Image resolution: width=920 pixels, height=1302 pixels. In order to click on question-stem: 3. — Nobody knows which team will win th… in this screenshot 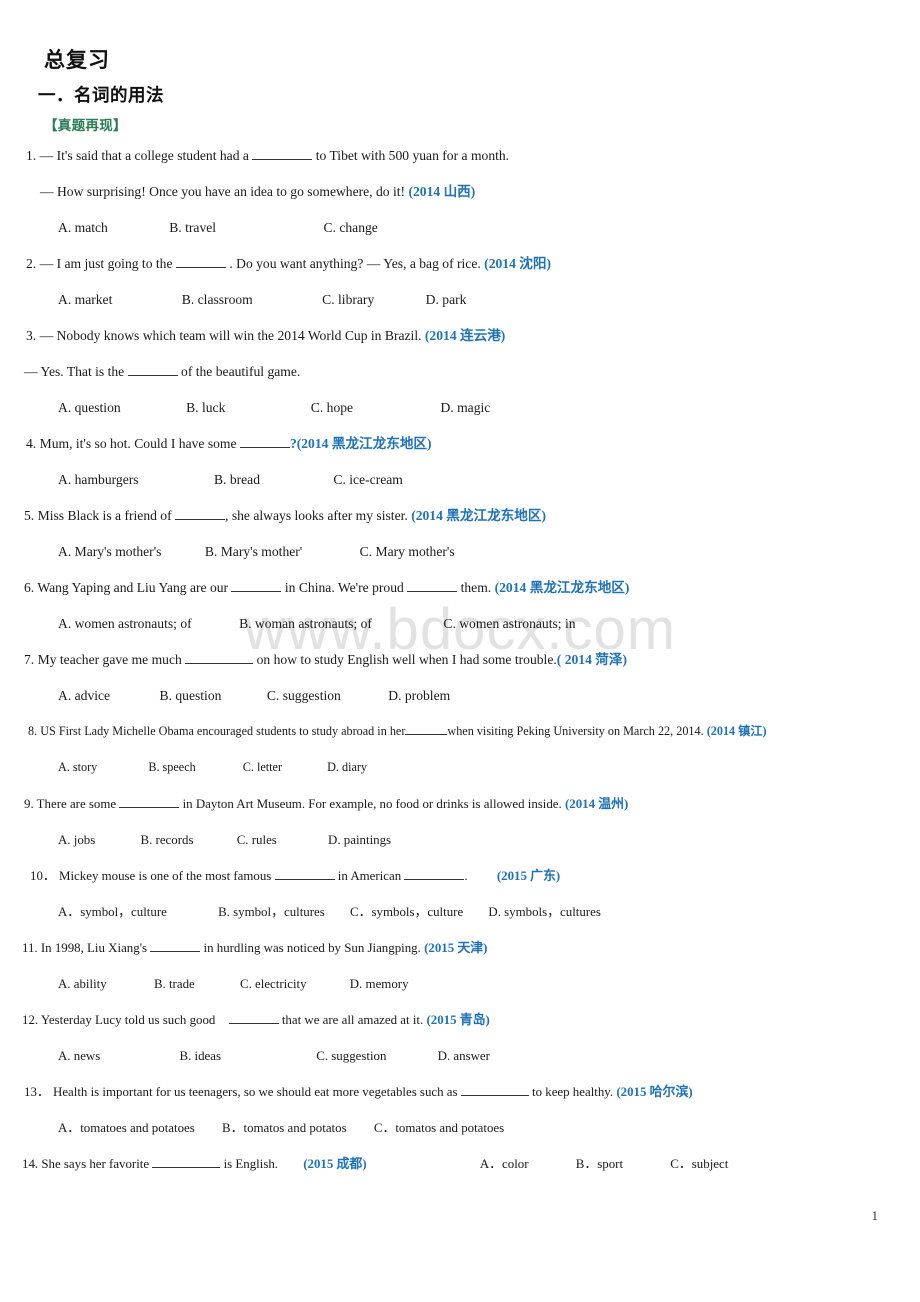, I will do `click(473, 346)`.